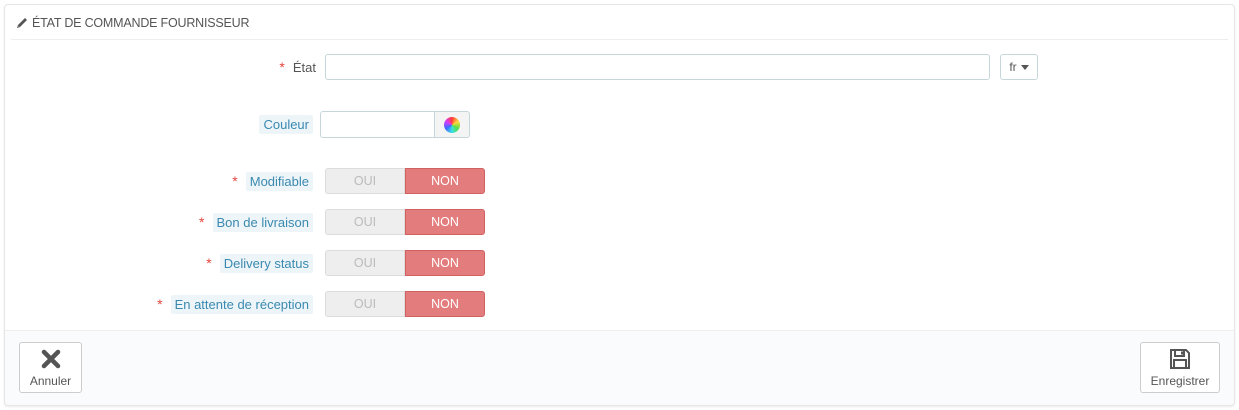 The height and width of the screenshot is (410, 1239). What do you see at coordinates (266, 263) in the screenshot?
I see `delivery-status-label: Delivery status` at bounding box center [266, 263].